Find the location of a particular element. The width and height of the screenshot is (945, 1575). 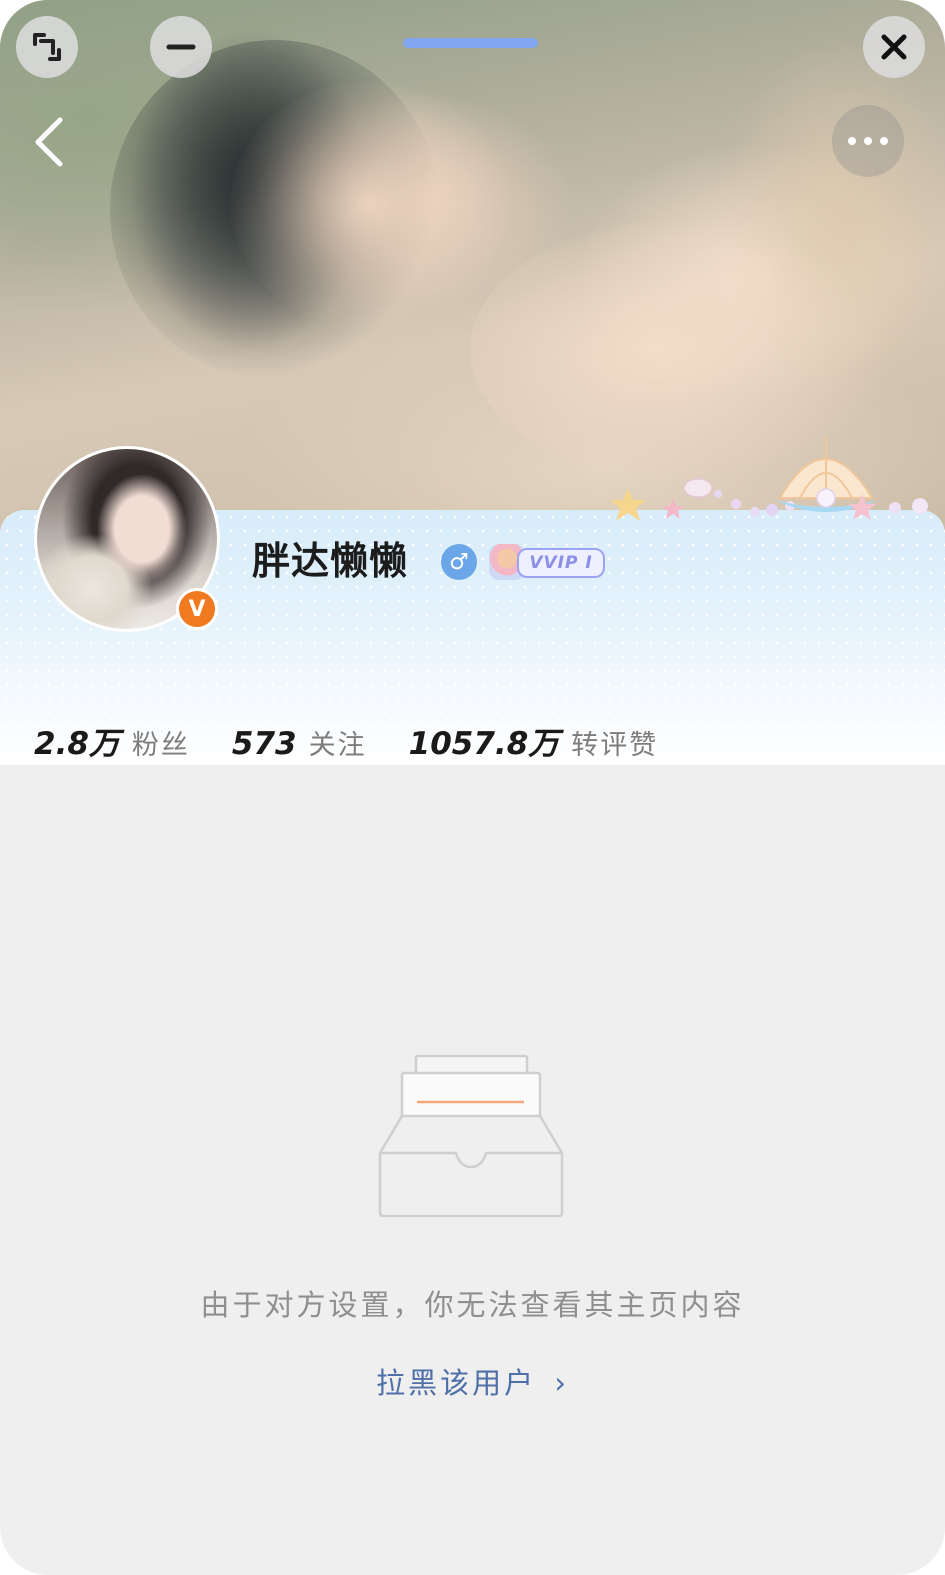

male-gender-icon: ♂ is located at coordinates (459, 562).